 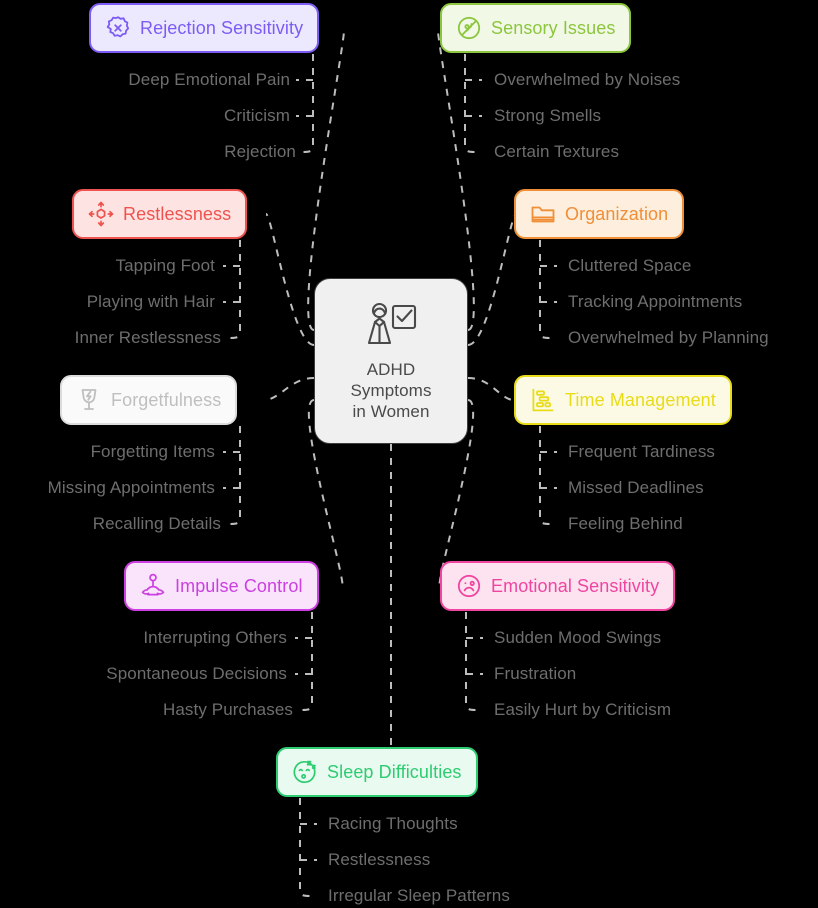 I want to click on leaf-item: Interrupting Others, so click(x=215, y=637).